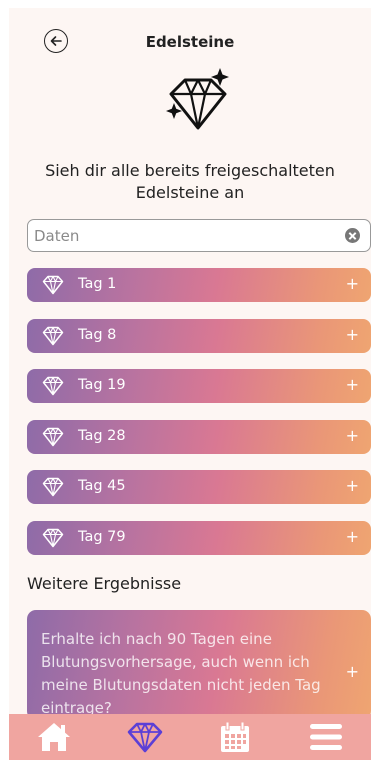 The width and height of the screenshot is (380, 764). I want to click on gem-list-item: Tag 79 +, so click(199, 537).